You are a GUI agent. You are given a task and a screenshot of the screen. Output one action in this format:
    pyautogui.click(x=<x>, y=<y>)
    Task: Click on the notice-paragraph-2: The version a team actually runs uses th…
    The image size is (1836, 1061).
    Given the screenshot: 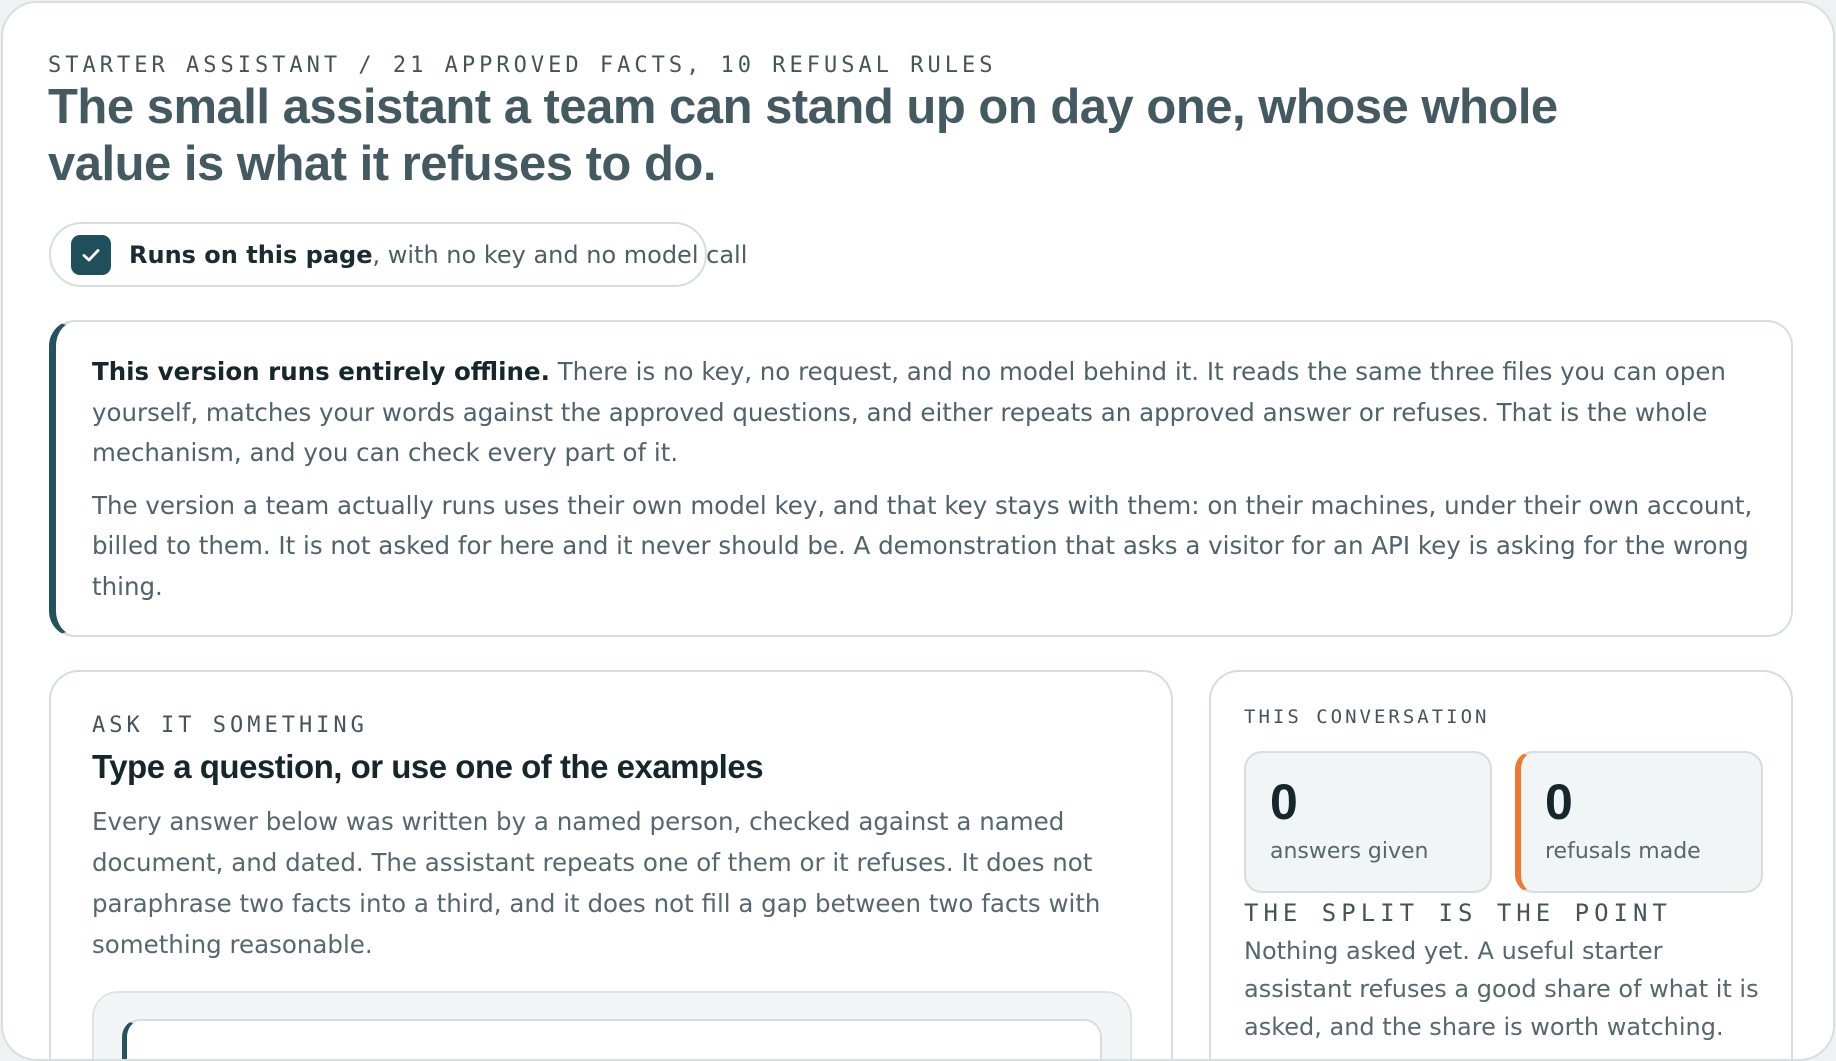 What is the action you would take?
    pyautogui.click(x=922, y=545)
    